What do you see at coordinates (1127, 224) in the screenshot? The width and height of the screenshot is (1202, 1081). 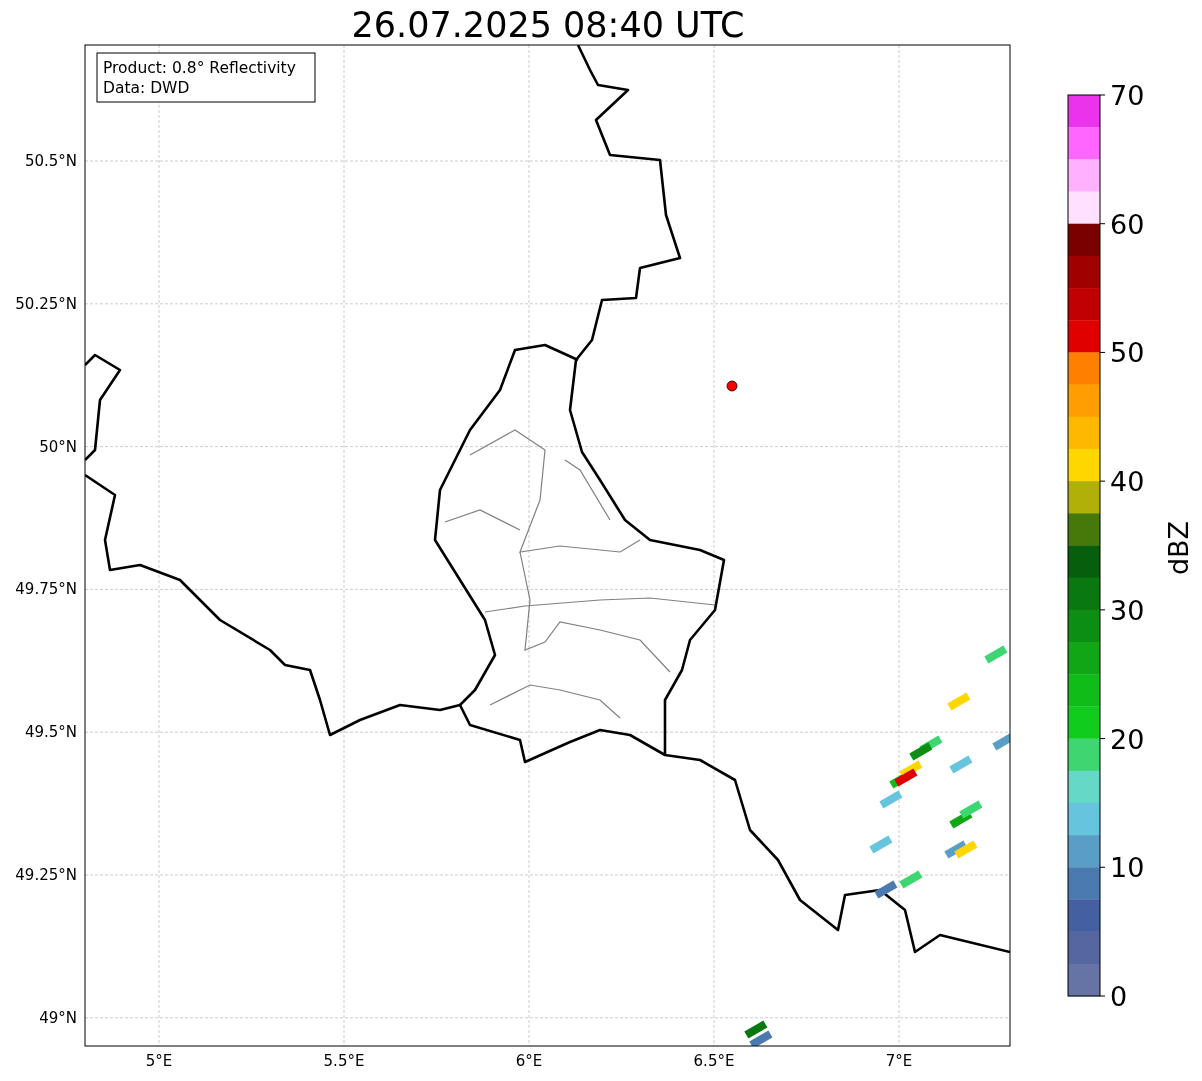 I see `colorbar-tick-label: 60` at bounding box center [1127, 224].